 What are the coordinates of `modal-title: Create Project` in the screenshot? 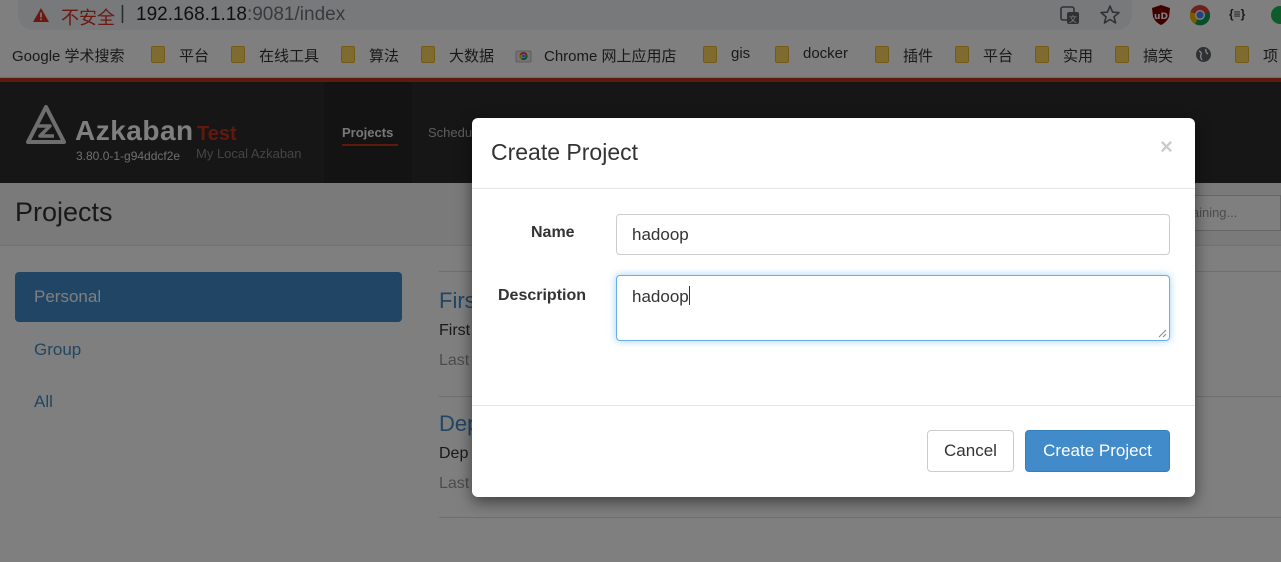 It's located at (565, 152).